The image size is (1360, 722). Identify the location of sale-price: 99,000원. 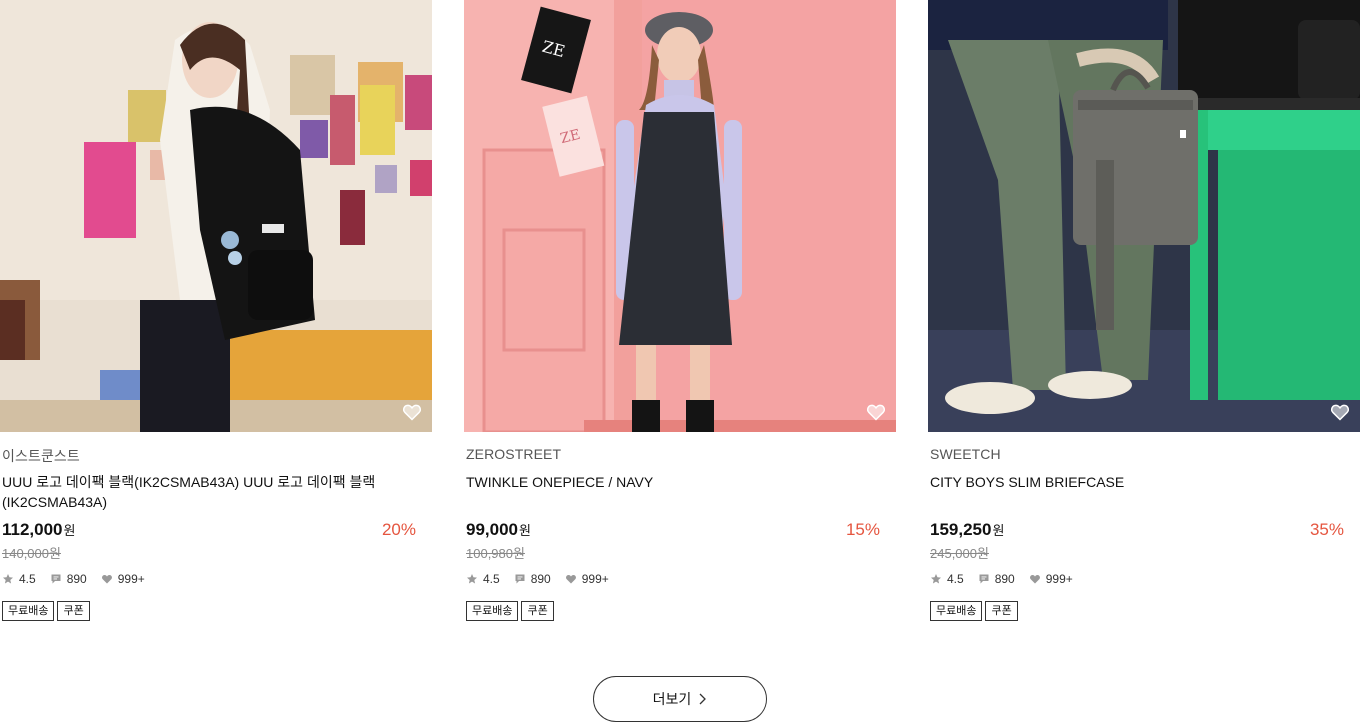
(498, 530).